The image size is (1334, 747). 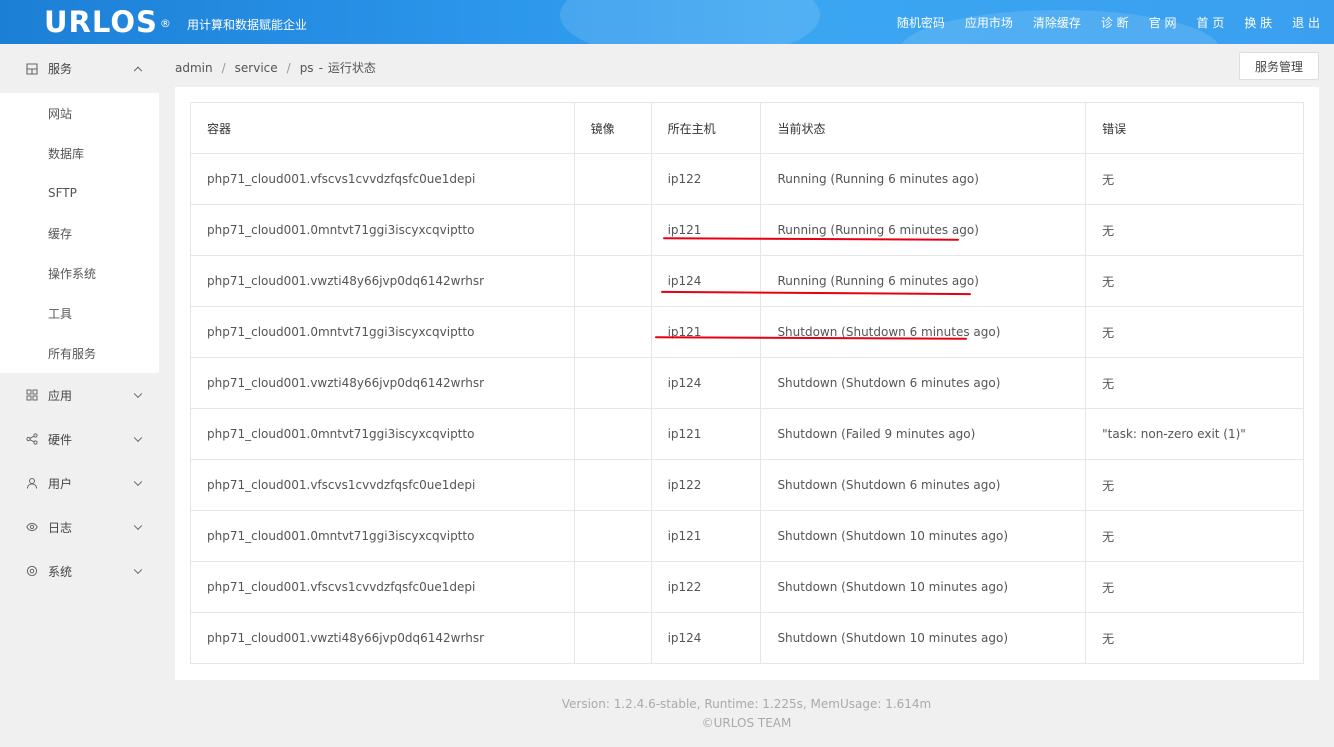 I want to click on sidebar-item-os: 操作系统, so click(x=79, y=273).